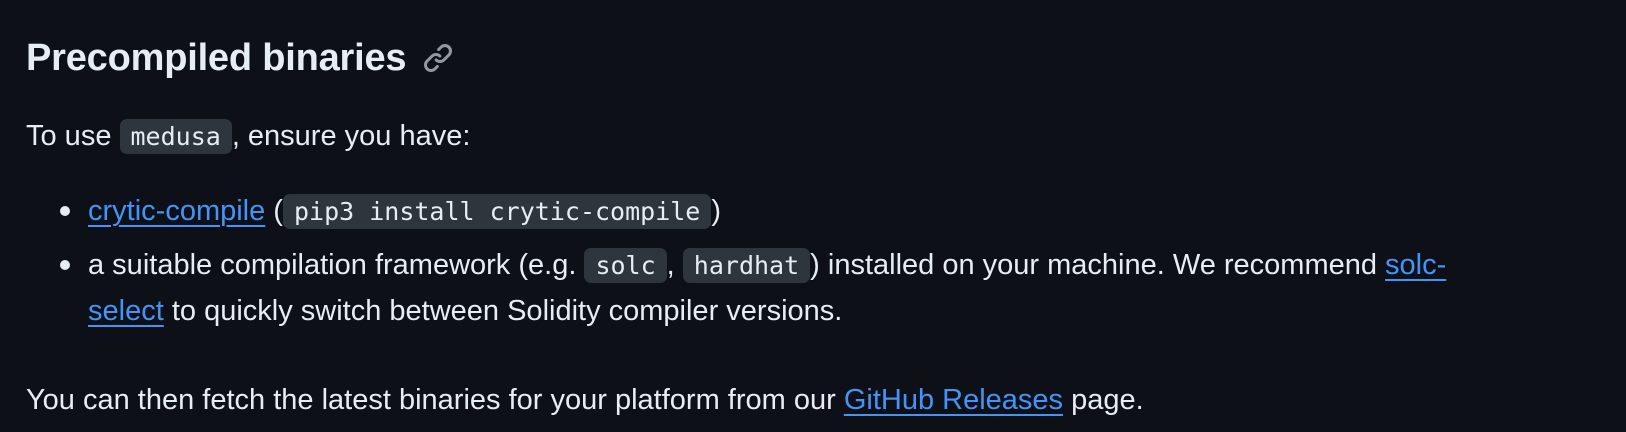 The width and height of the screenshot is (1626, 432). What do you see at coordinates (716, 211) in the screenshot?
I see `close-paren: )` at bounding box center [716, 211].